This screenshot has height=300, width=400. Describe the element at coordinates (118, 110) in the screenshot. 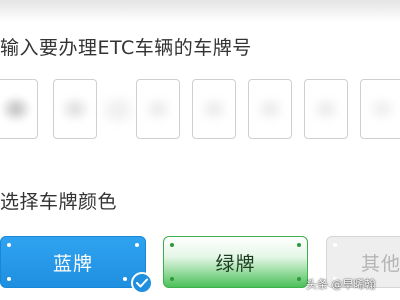

I see `blurred-separator` at that location.